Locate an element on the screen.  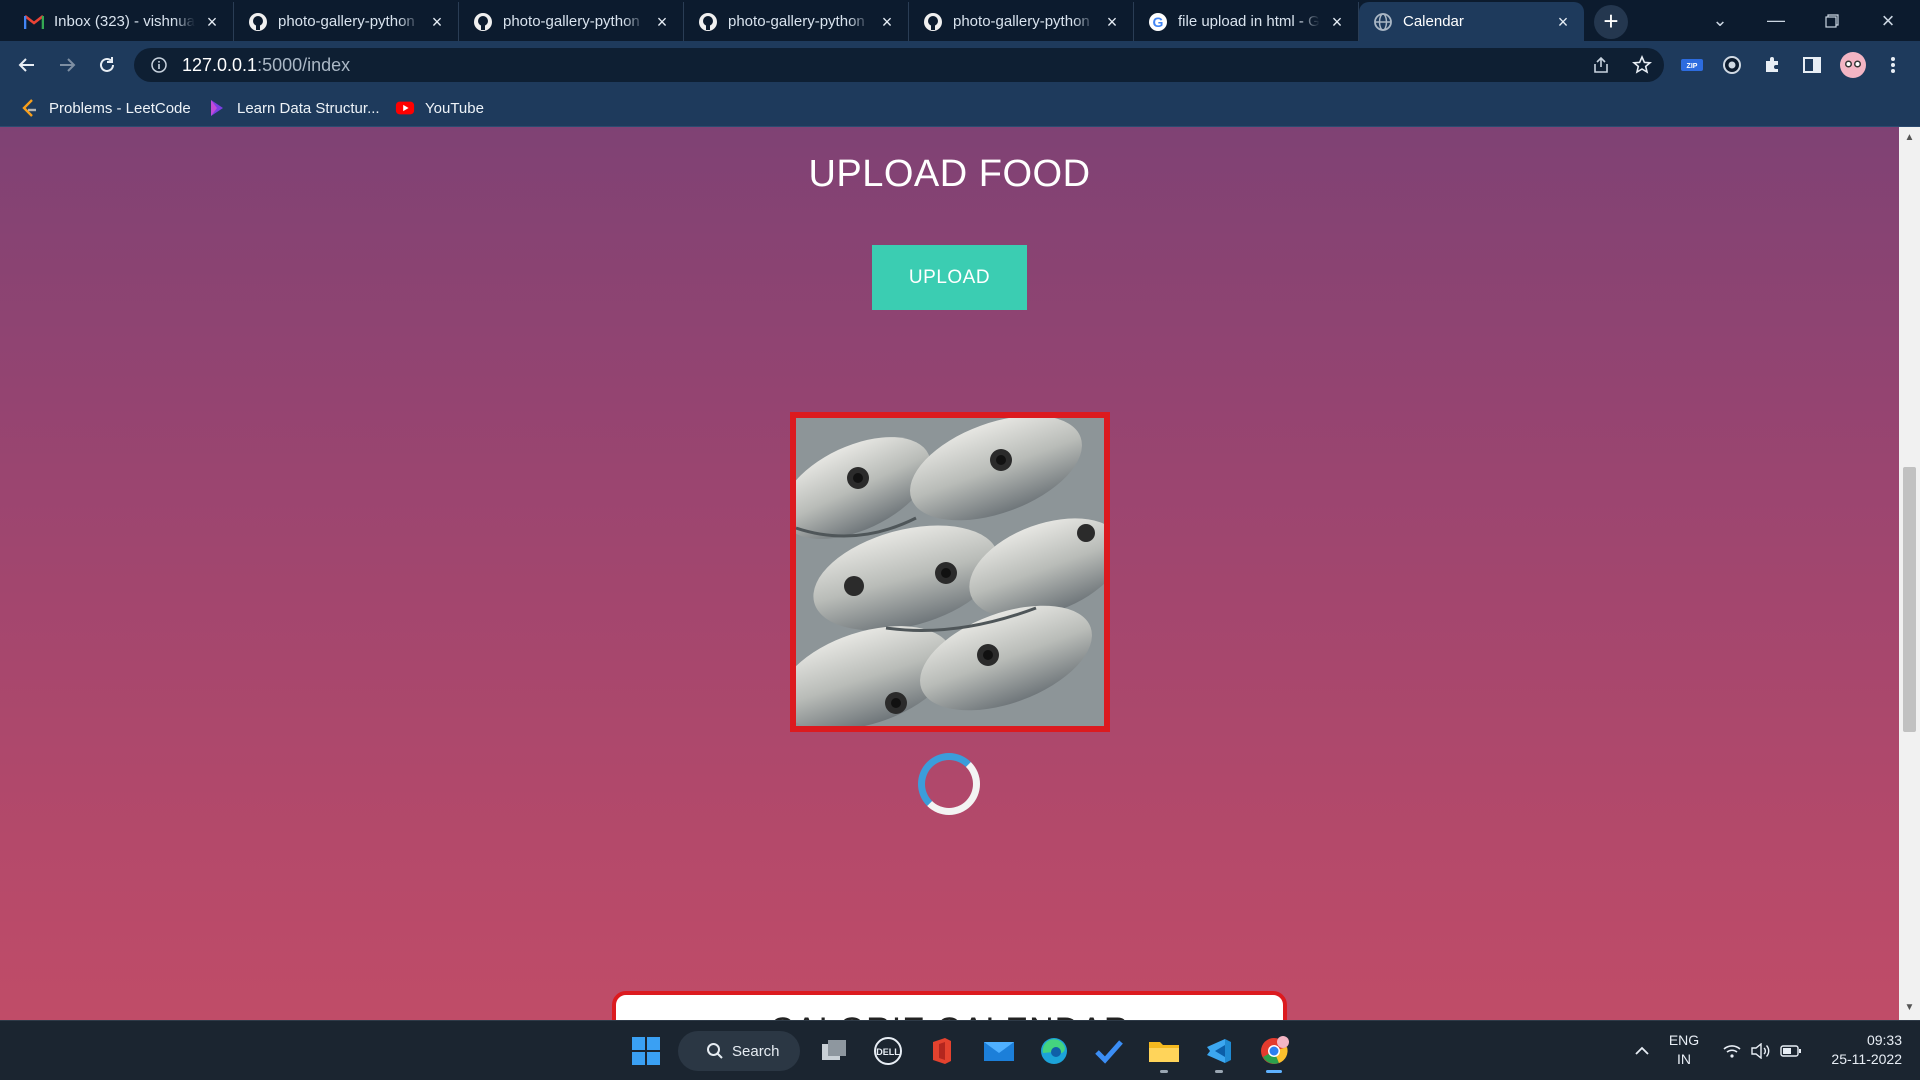
extensions-puzzle-icon is located at coordinates (1772, 65).